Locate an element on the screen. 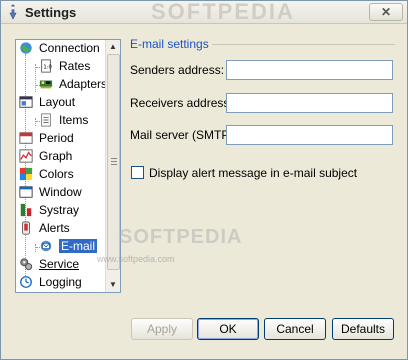  receivers-address-input is located at coordinates (309, 103).